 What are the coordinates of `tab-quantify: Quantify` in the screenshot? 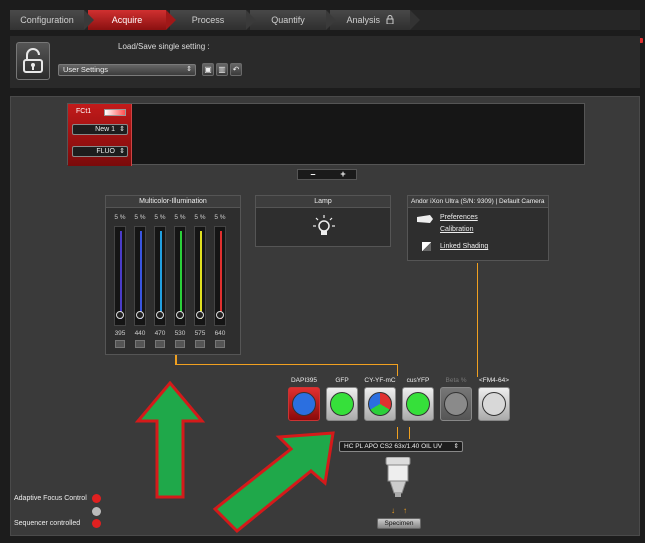 It's located at (293, 20).